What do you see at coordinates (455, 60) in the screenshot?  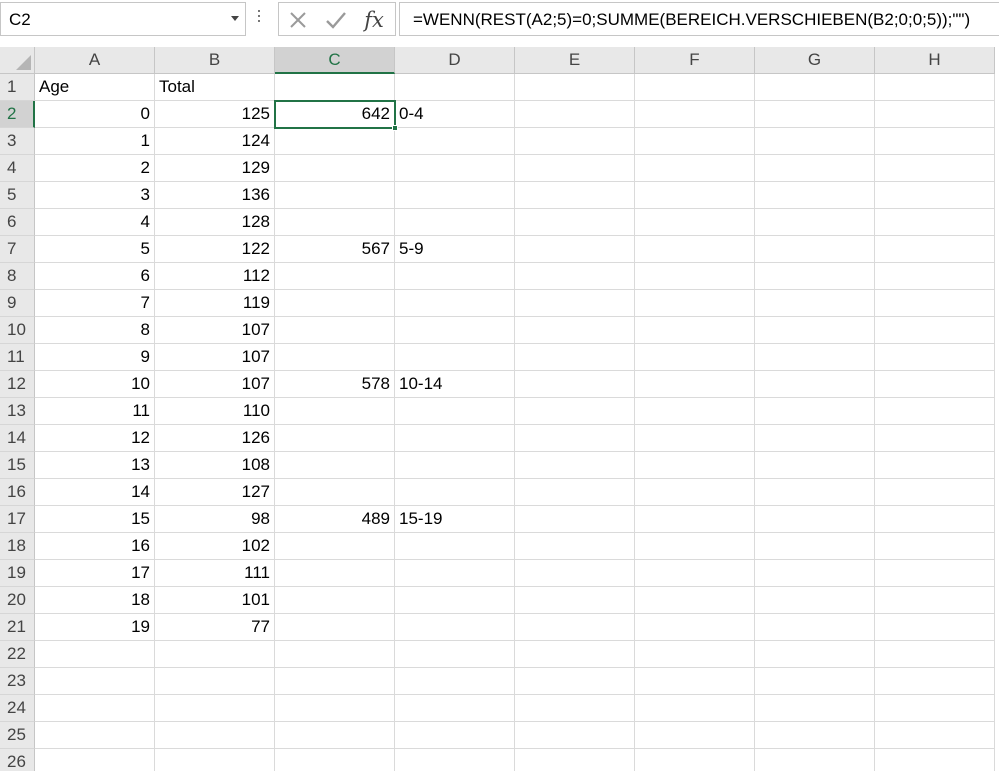 I see `column-header-d: D` at bounding box center [455, 60].